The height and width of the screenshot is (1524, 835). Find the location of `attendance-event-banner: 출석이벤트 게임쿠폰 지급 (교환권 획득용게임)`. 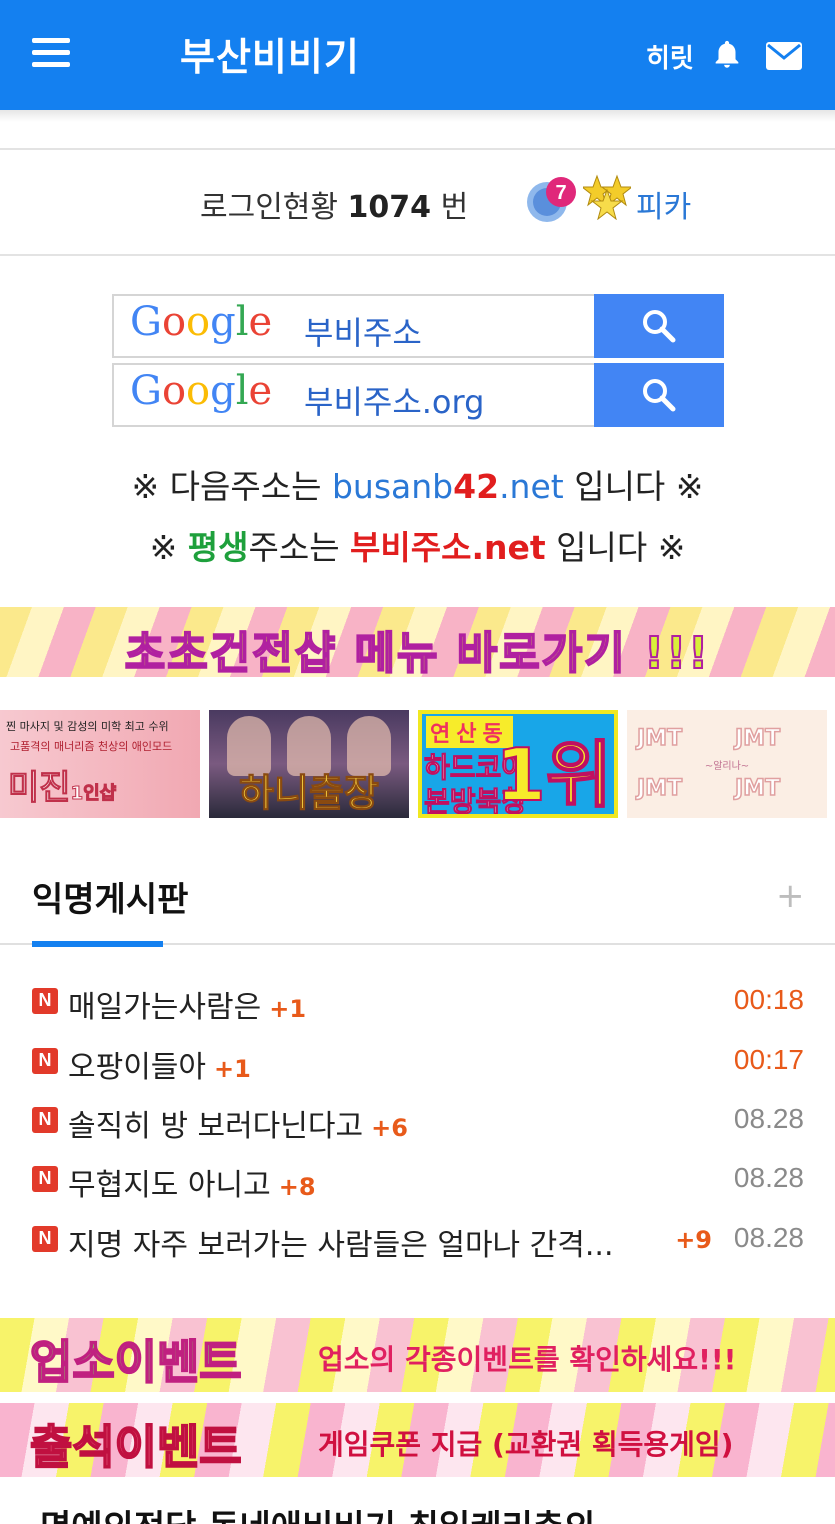

attendance-event-banner: 출석이벤트 게임쿠폰 지급 (교환권 획득용게임) is located at coordinates (417, 1440).